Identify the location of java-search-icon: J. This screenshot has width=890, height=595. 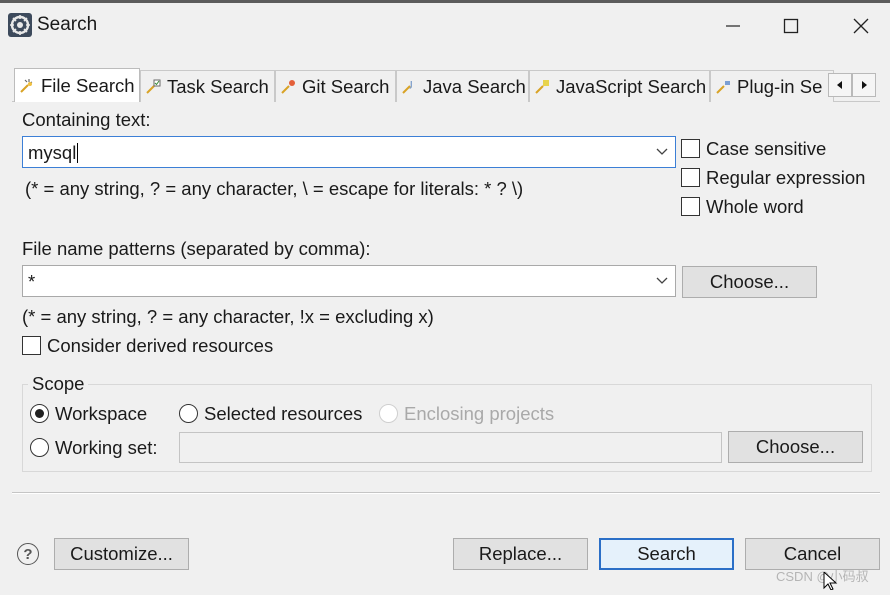
(407, 87).